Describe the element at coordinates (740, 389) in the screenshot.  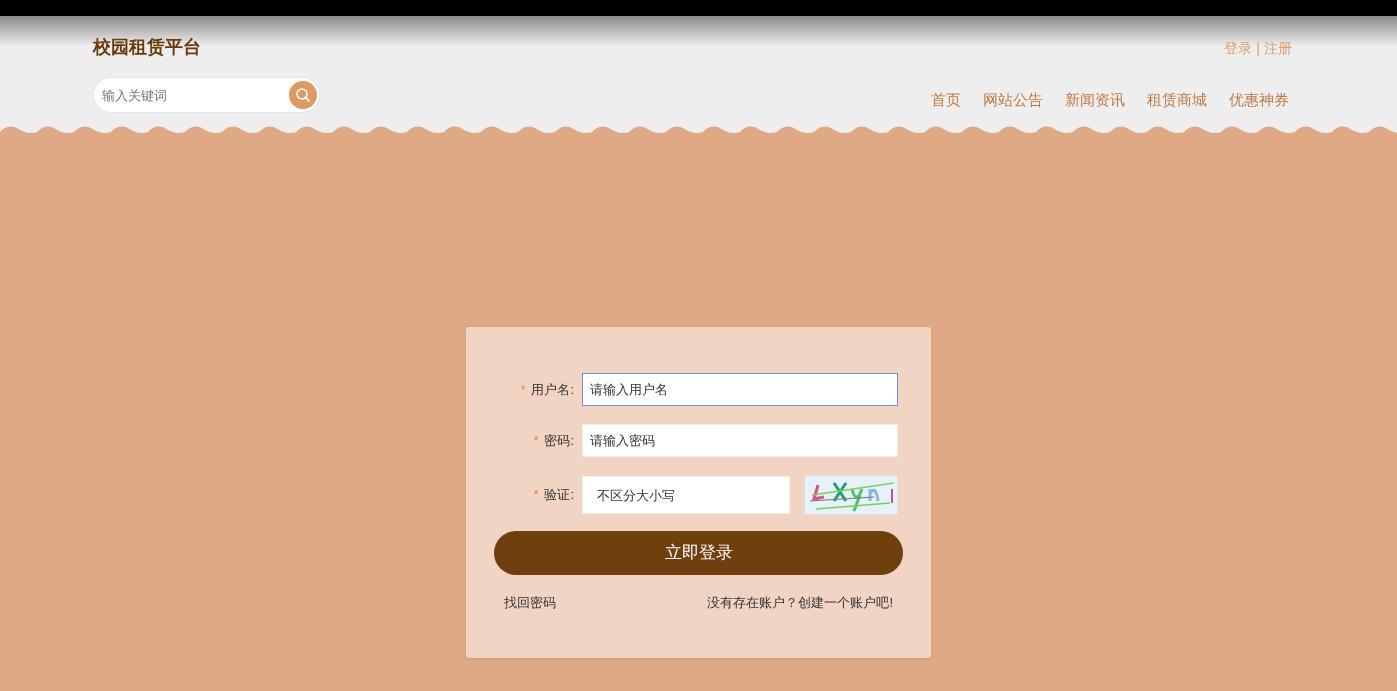
I see `username-field: 请输入用户名` at that location.